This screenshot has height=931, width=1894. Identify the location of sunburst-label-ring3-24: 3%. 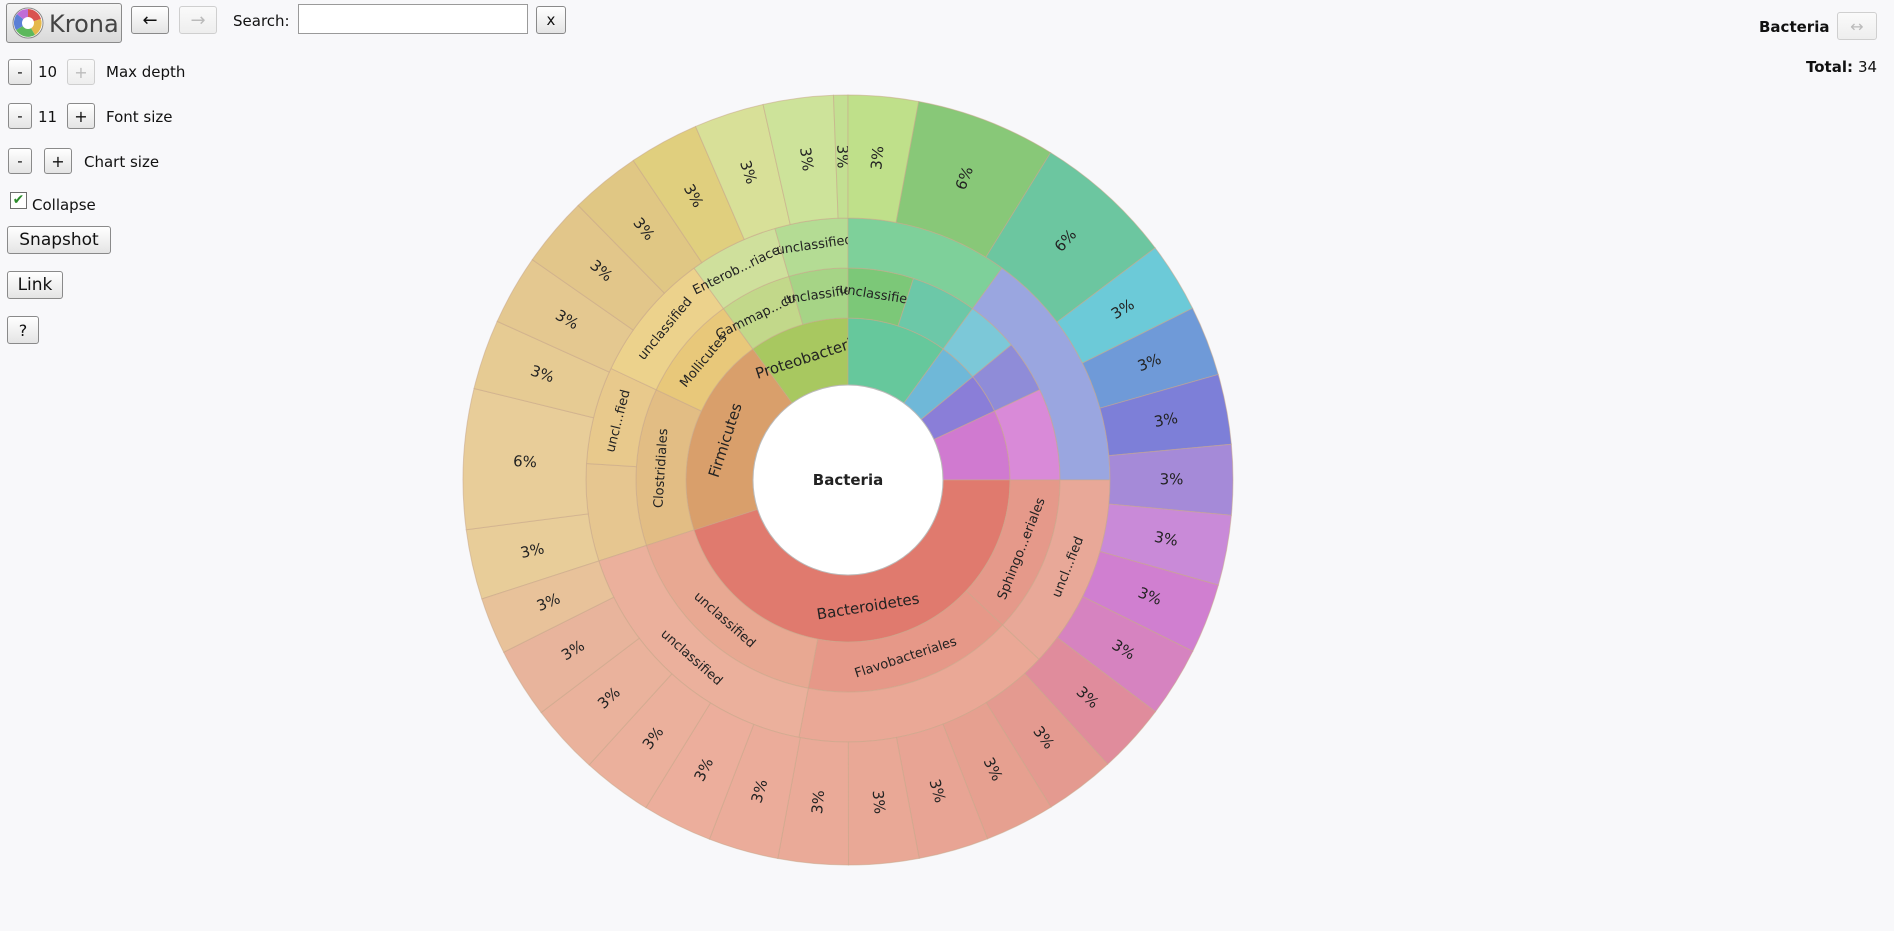
(879, 801).